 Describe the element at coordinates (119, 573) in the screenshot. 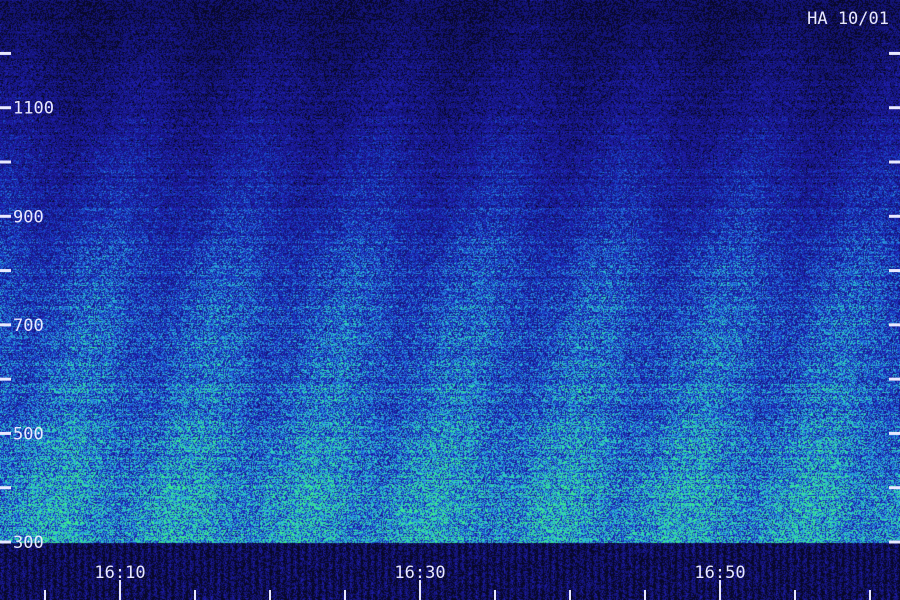

I see `x-tick-label-1610: 16:10` at that location.